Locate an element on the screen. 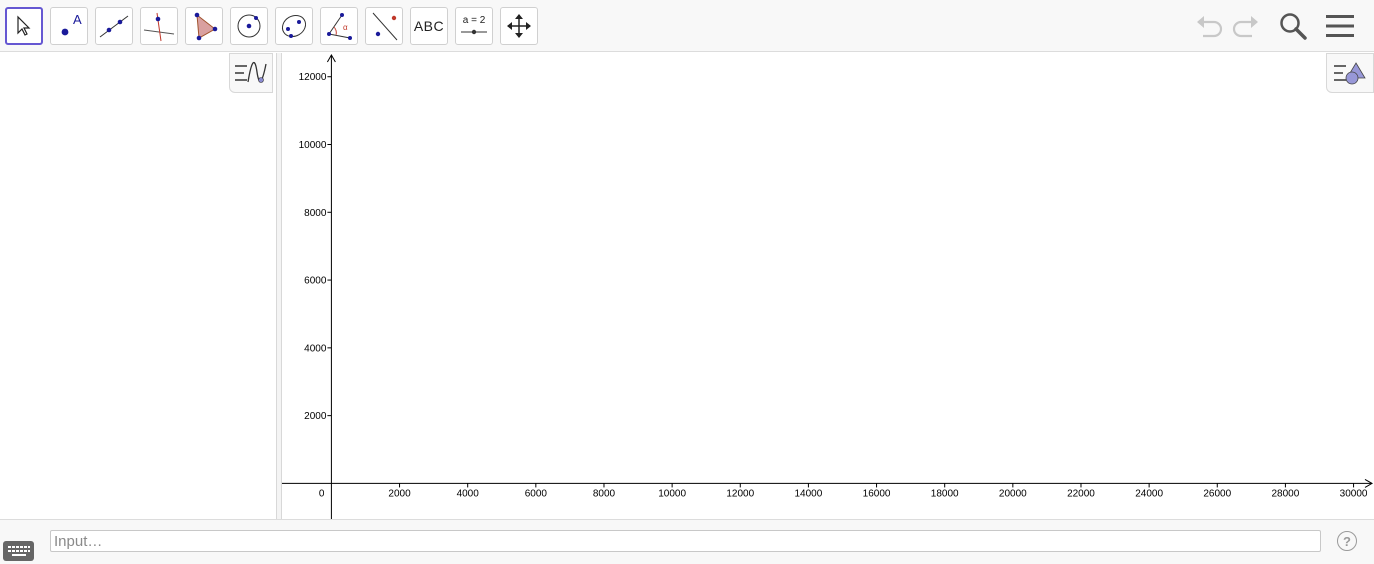  x-tick-label: 30000 is located at coordinates (1354, 493).